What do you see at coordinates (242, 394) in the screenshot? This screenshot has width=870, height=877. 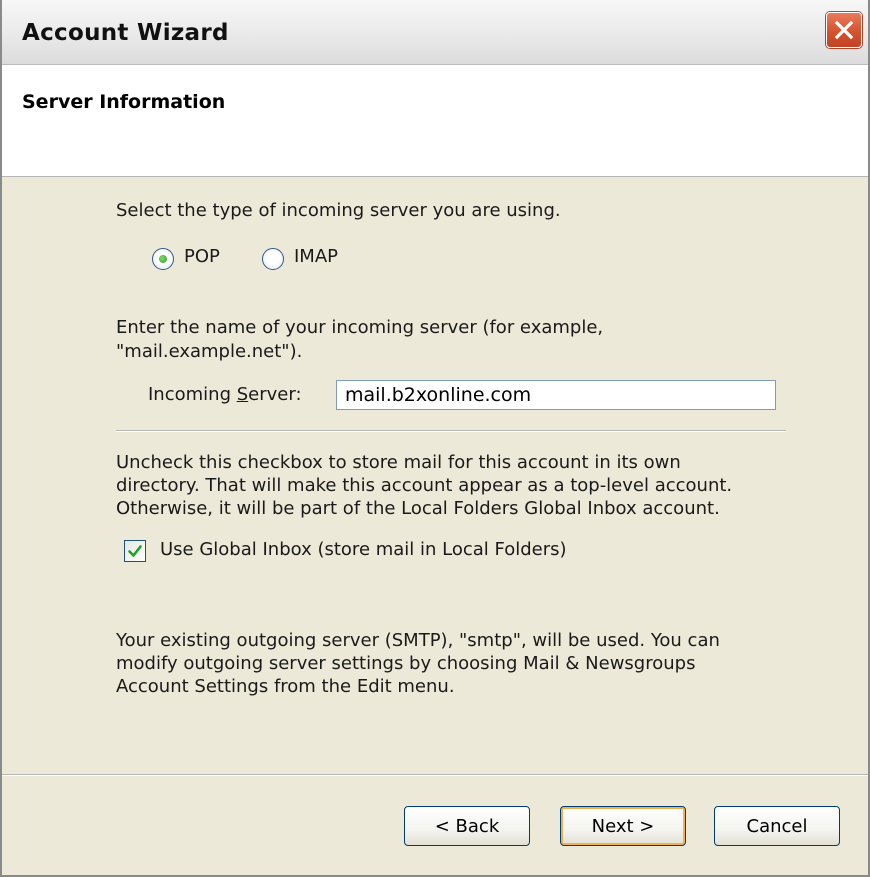 I see `incoming-server-label-accelerator: S` at bounding box center [242, 394].